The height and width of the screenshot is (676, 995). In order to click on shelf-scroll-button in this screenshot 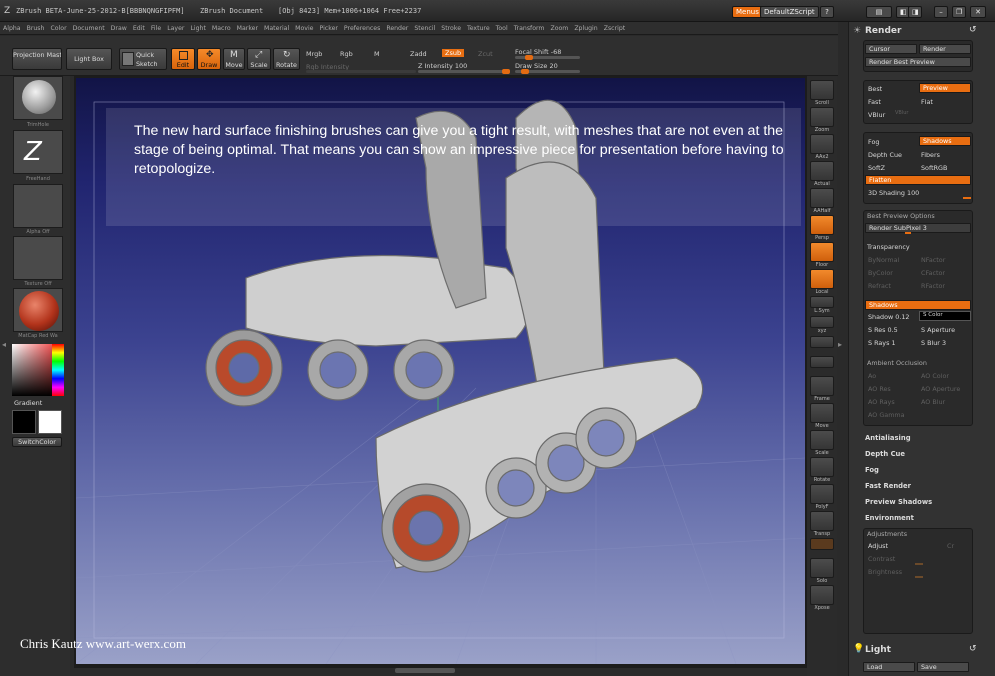, I will do `click(822, 90)`.